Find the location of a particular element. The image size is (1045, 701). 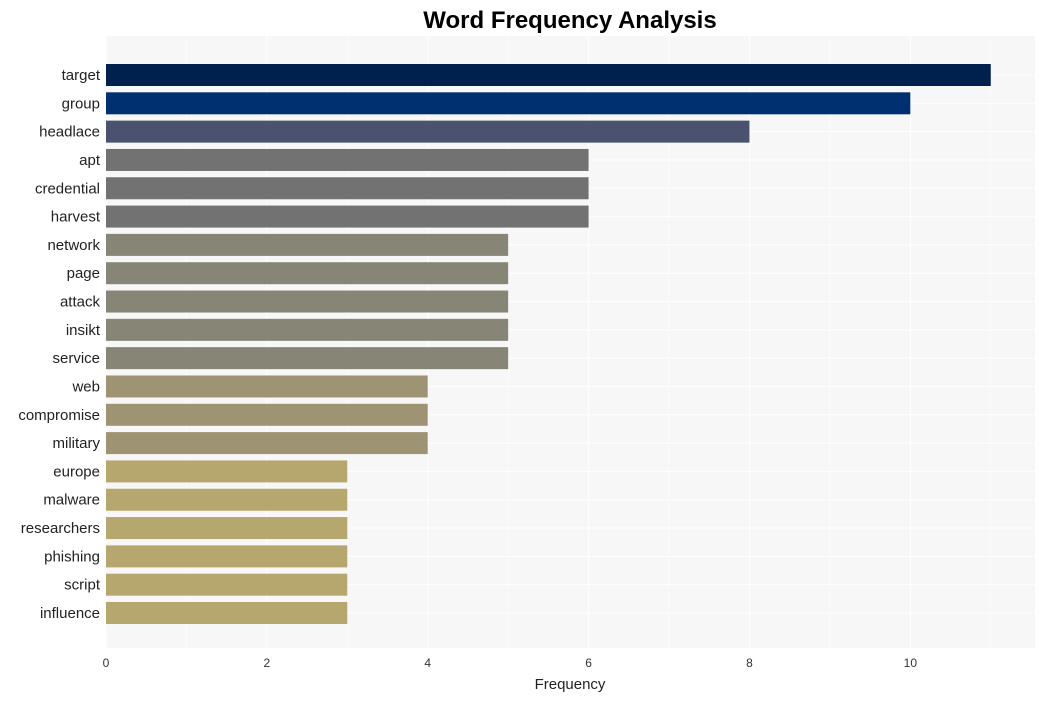

bar-influence is located at coordinates (227, 613).